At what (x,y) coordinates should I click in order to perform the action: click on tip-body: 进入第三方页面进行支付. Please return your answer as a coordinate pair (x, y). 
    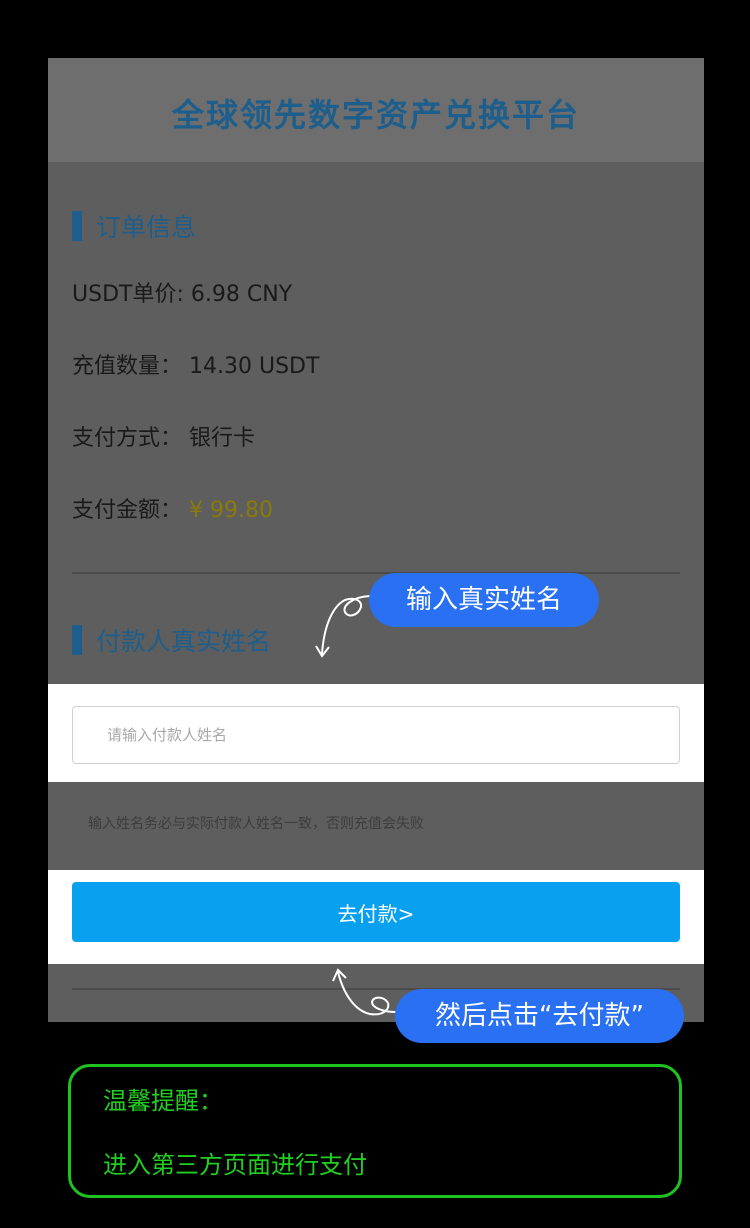
    Looking at the image, I should click on (235, 1165).